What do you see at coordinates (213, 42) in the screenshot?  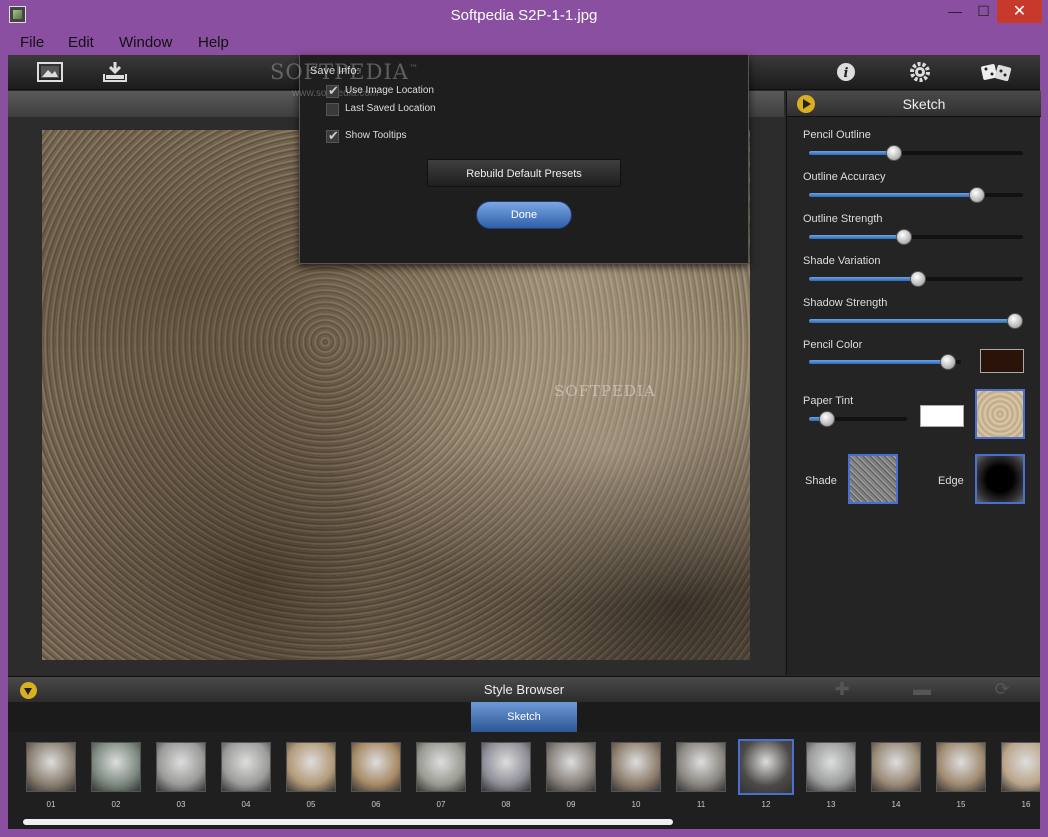 I see `menu-help: Help` at bounding box center [213, 42].